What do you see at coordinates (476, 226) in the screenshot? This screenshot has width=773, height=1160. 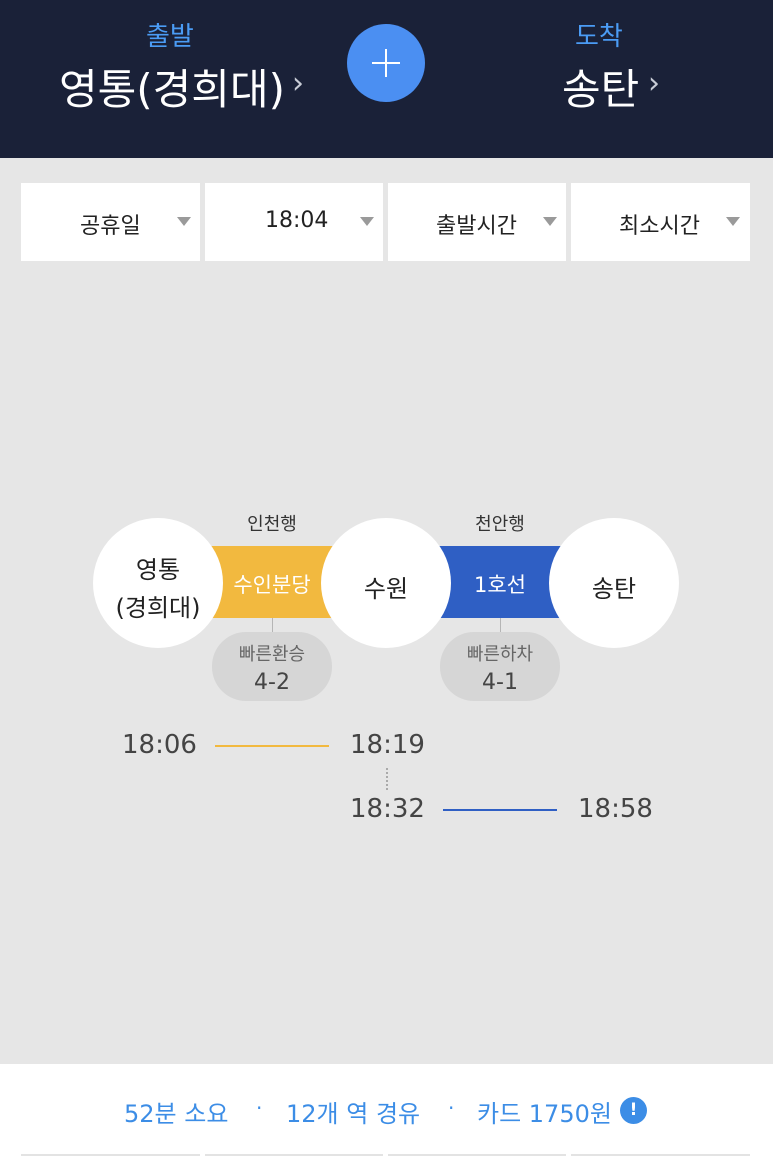 I see `time-basis-value: 출발시간` at bounding box center [476, 226].